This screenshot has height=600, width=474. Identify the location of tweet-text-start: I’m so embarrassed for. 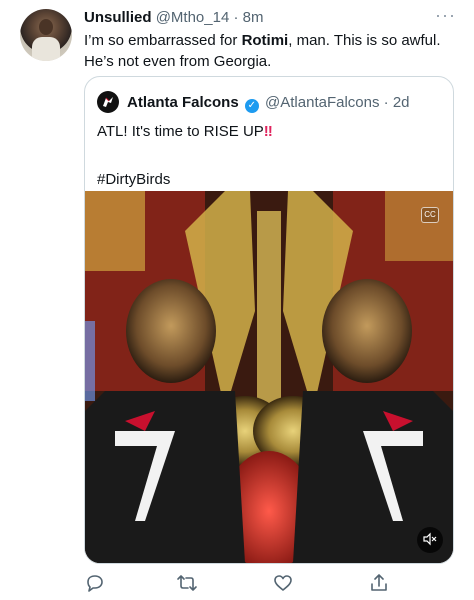
(163, 40).